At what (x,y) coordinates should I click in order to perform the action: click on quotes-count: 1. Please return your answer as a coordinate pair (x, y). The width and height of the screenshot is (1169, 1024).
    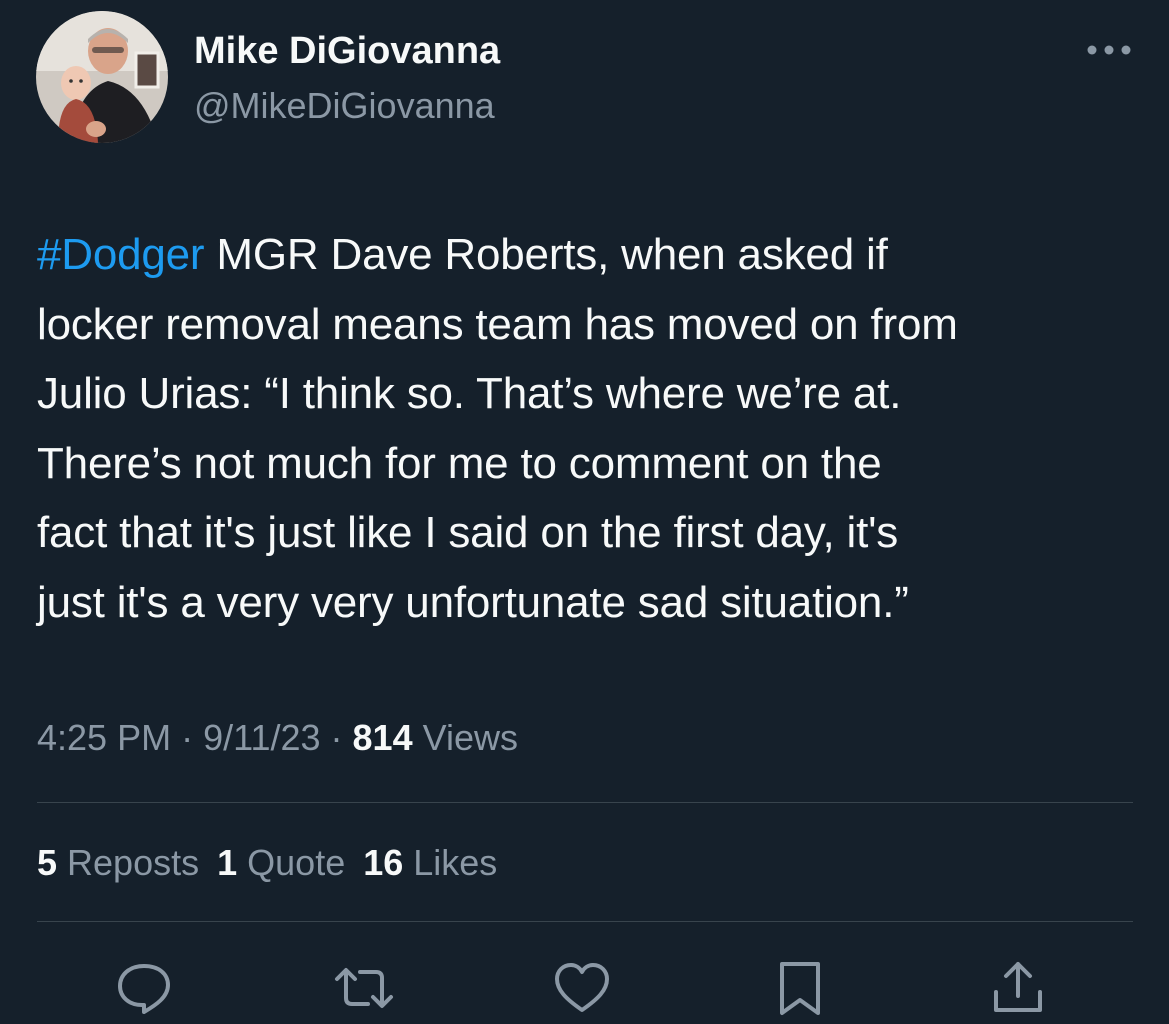
    Looking at the image, I should click on (227, 862).